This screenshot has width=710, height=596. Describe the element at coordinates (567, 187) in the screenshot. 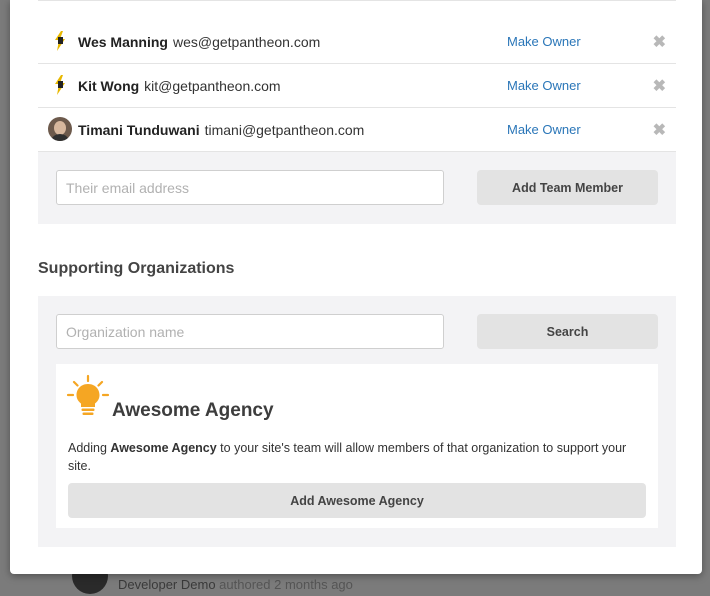

I see `add-team-member-button: Add Team Member` at that location.